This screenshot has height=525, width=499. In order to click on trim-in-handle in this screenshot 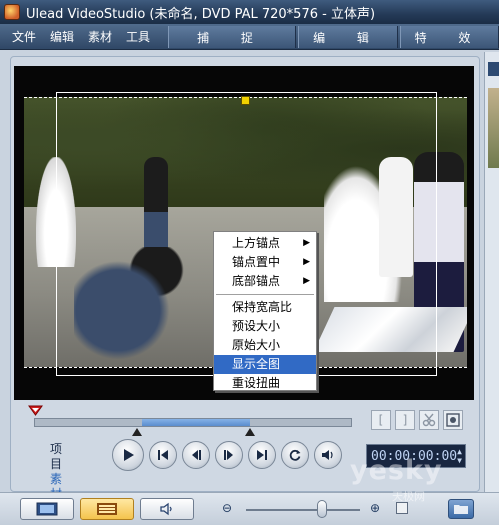, I will do `click(137, 432)`.